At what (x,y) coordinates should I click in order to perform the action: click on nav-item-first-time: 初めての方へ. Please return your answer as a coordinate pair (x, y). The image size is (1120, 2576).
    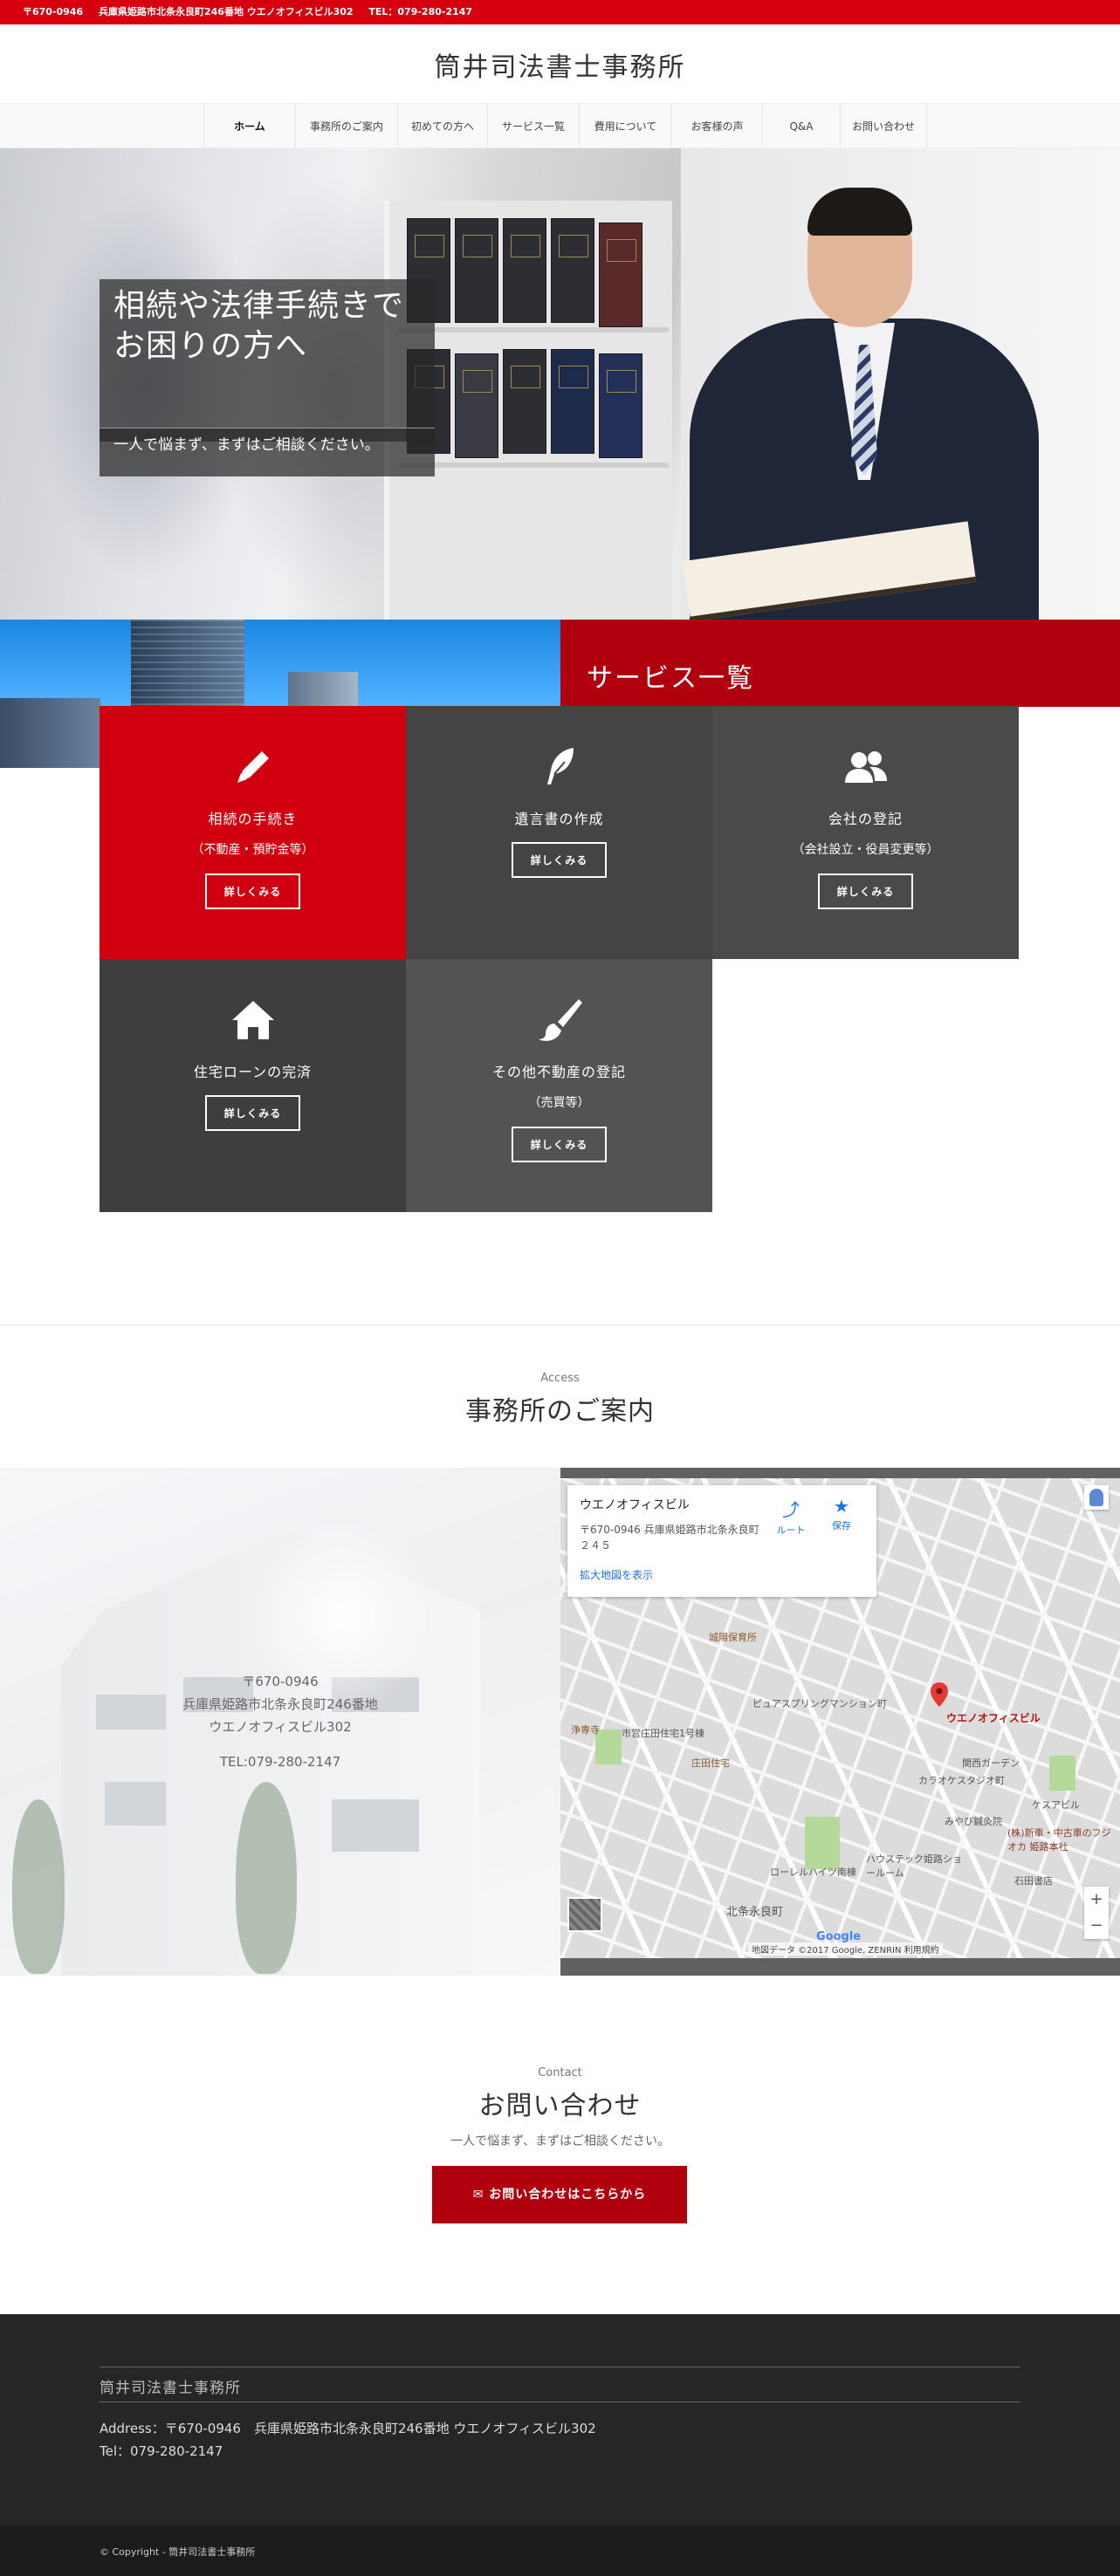
    Looking at the image, I should click on (443, 126).